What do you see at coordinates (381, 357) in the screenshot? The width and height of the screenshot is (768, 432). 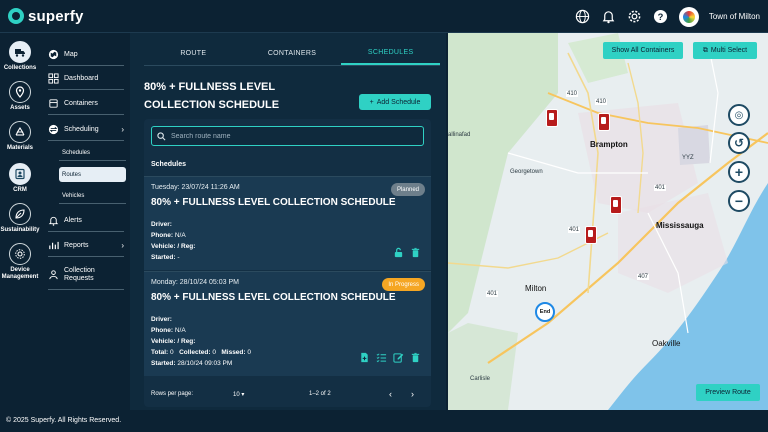 I see `checklist-icon` at bounding box center [381, 357].